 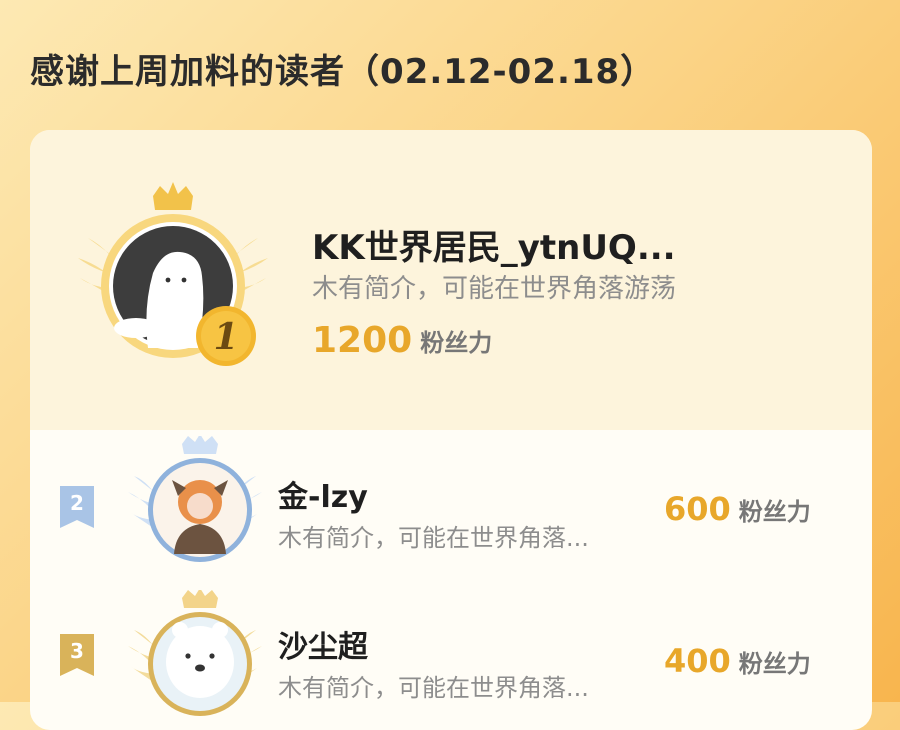 I want to click on reader-name: 沙尘超, so click(x=323, y=647).